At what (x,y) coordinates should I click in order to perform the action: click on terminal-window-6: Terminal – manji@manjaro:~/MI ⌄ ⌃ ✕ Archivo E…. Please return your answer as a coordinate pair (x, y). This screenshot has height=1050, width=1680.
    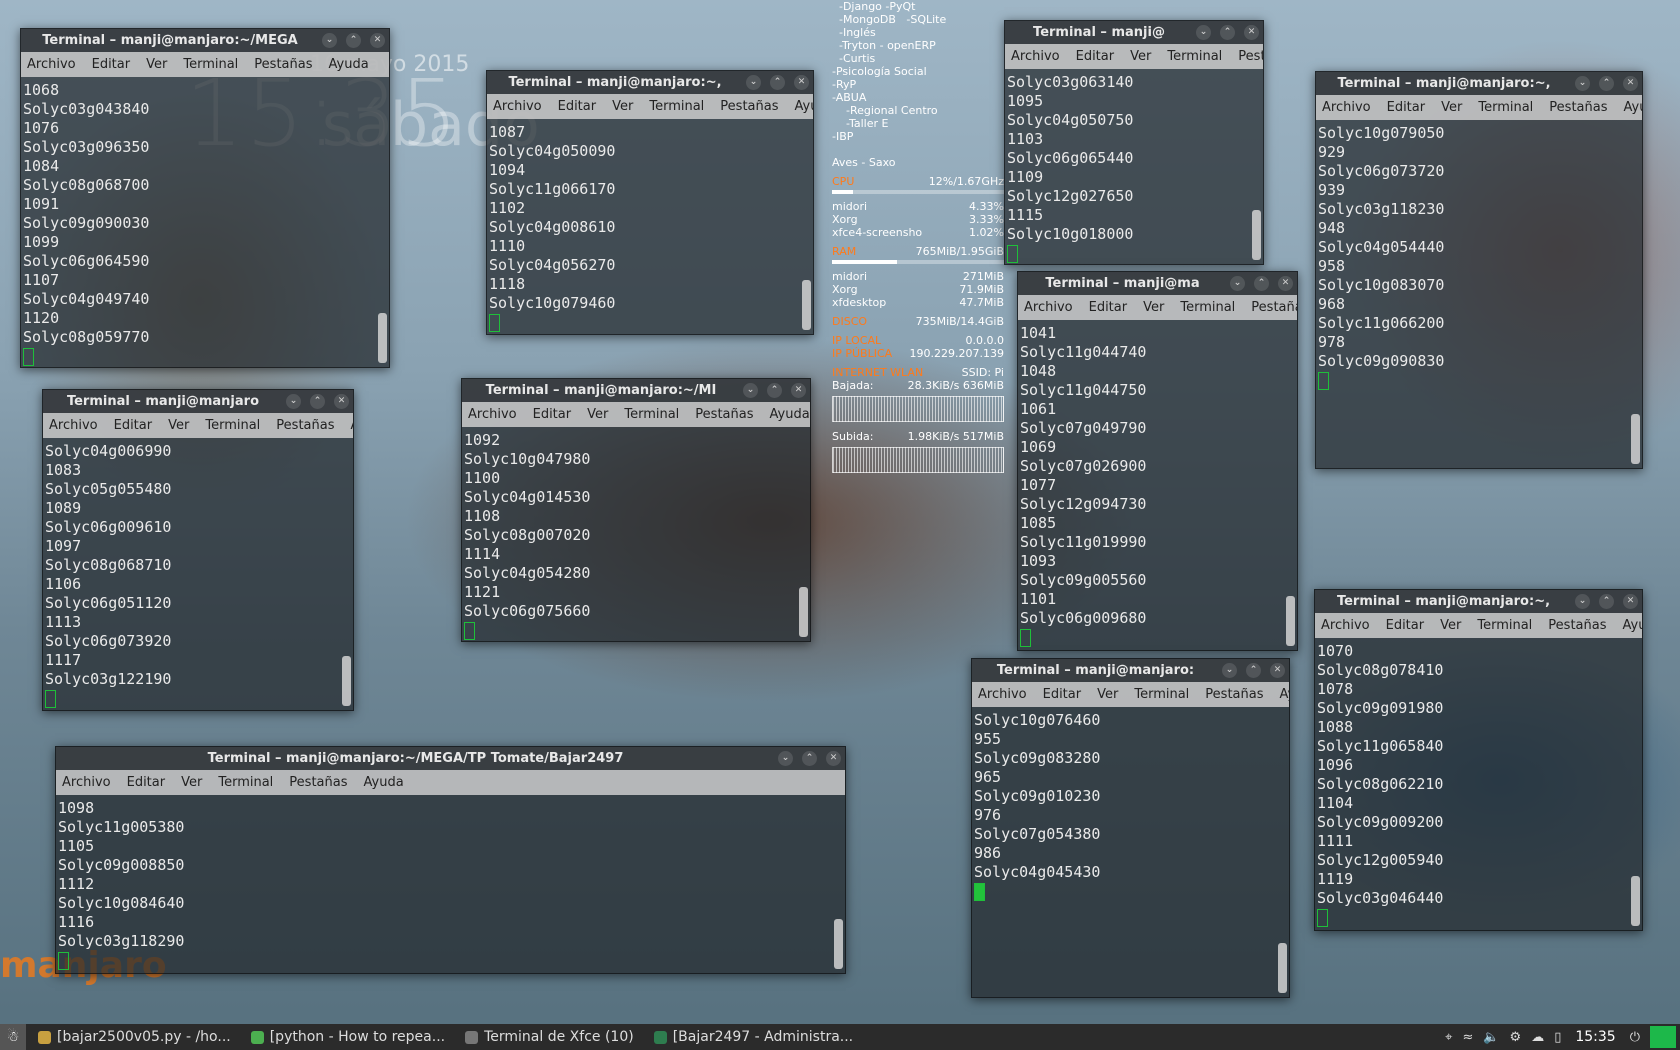
    Looking at the image, I should click on (636, 510).